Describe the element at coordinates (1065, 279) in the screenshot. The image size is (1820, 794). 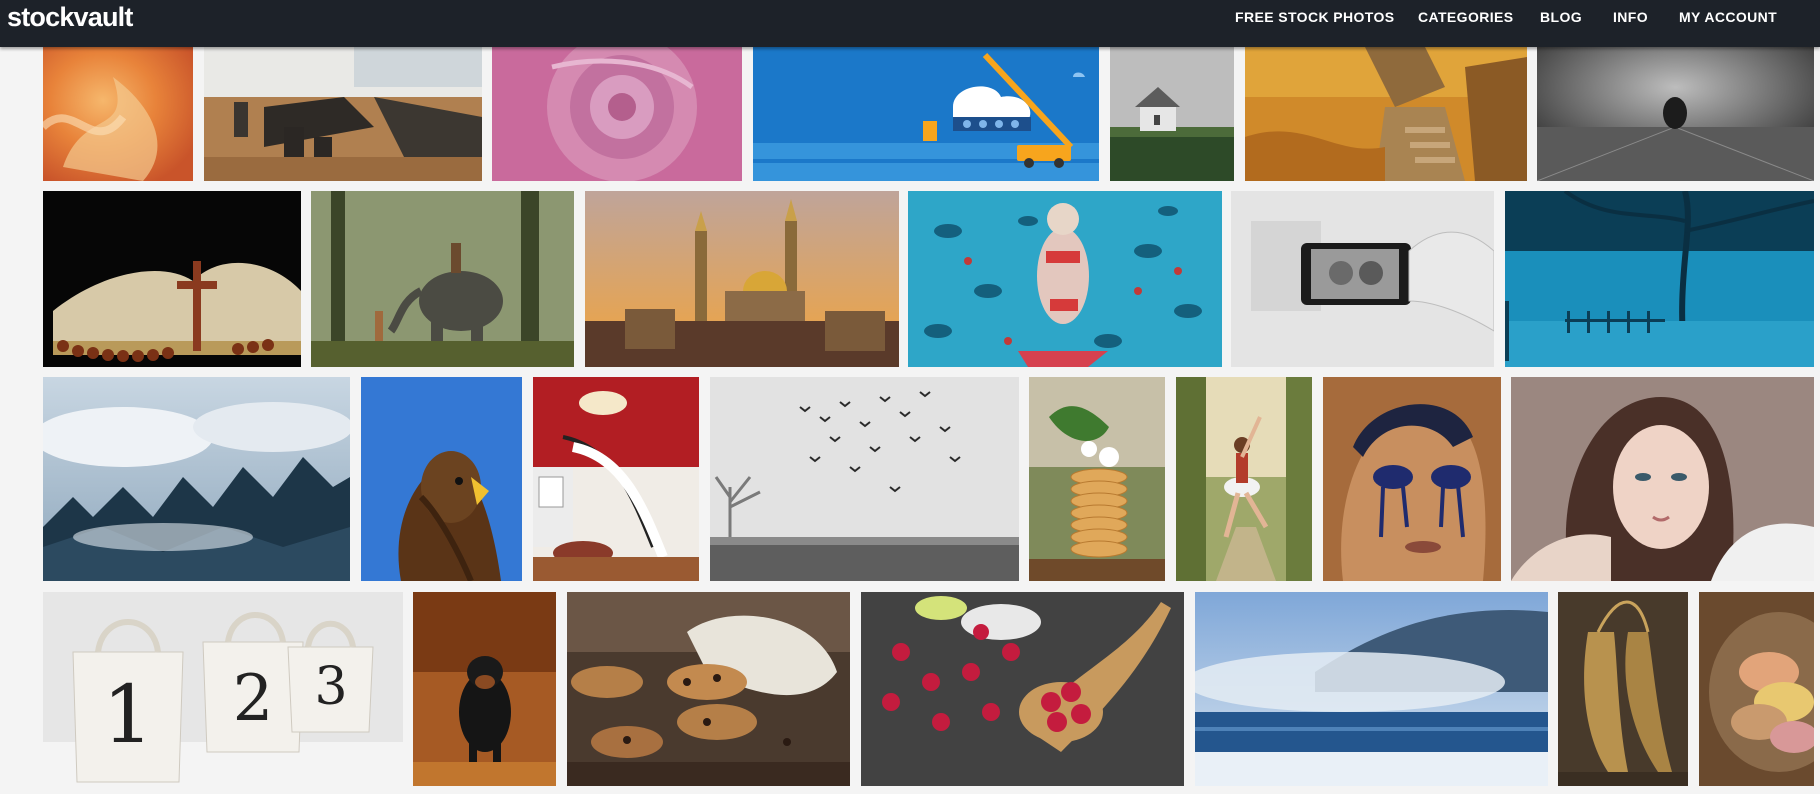
I see `photo-woman-on-floral-bed` at that location.